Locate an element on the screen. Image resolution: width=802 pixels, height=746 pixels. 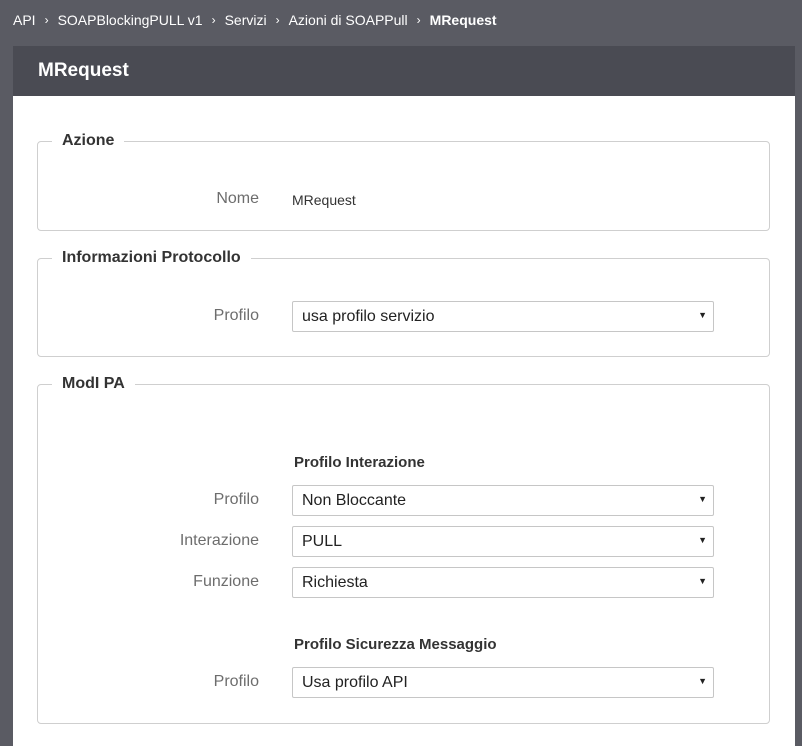
protocollo-profilo-label: Profilo is located at coordinates (236, 315).